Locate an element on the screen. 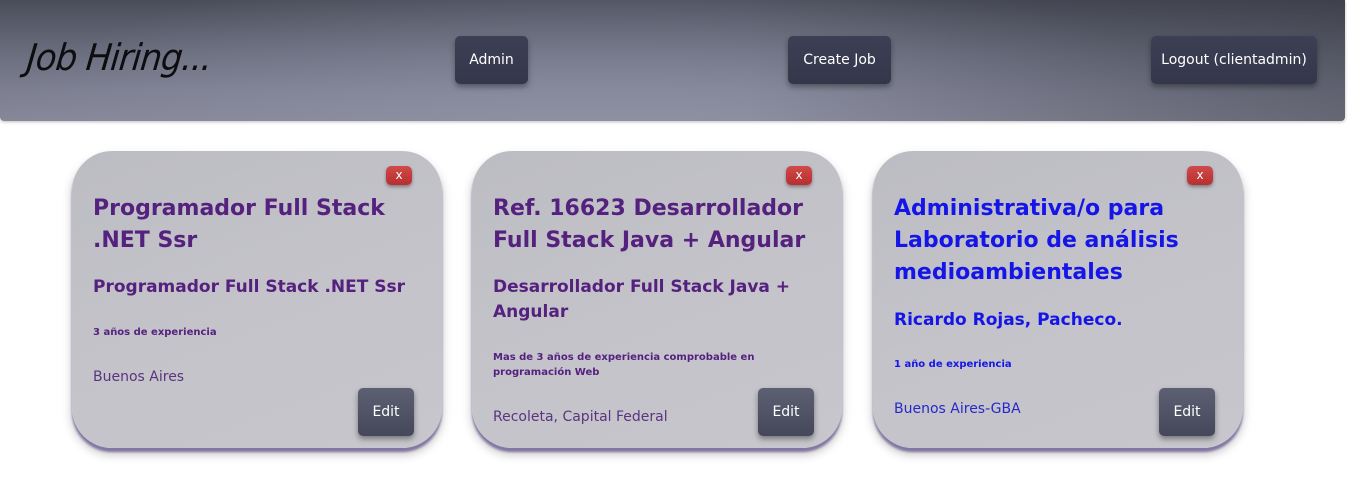 The height and width of the screenshot is (486, 1366). job-subtitle: Programador Full Stack .NET Ssr is located at coordinates (249, 287).